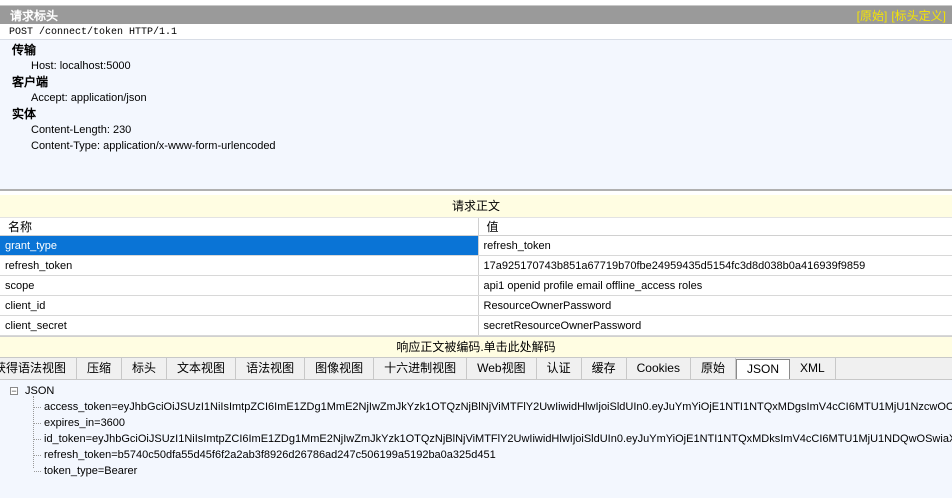  Describe the element at coordinates (502, 368) in the screenshot. I see `tab-web-view: Web视图` at that location.